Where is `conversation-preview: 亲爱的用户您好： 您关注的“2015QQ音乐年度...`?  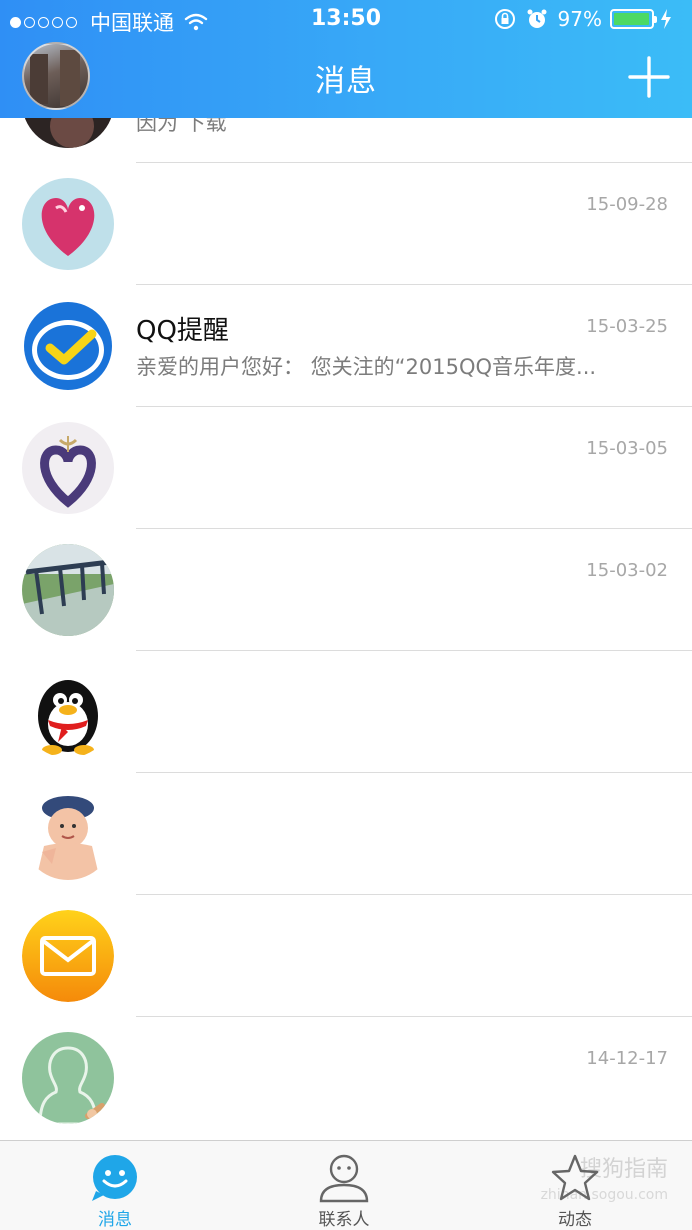 conversation-preview: 亲爱的用户您好： 您关注的“2015QQ音乐年度... is located at coordinates (366, 367).